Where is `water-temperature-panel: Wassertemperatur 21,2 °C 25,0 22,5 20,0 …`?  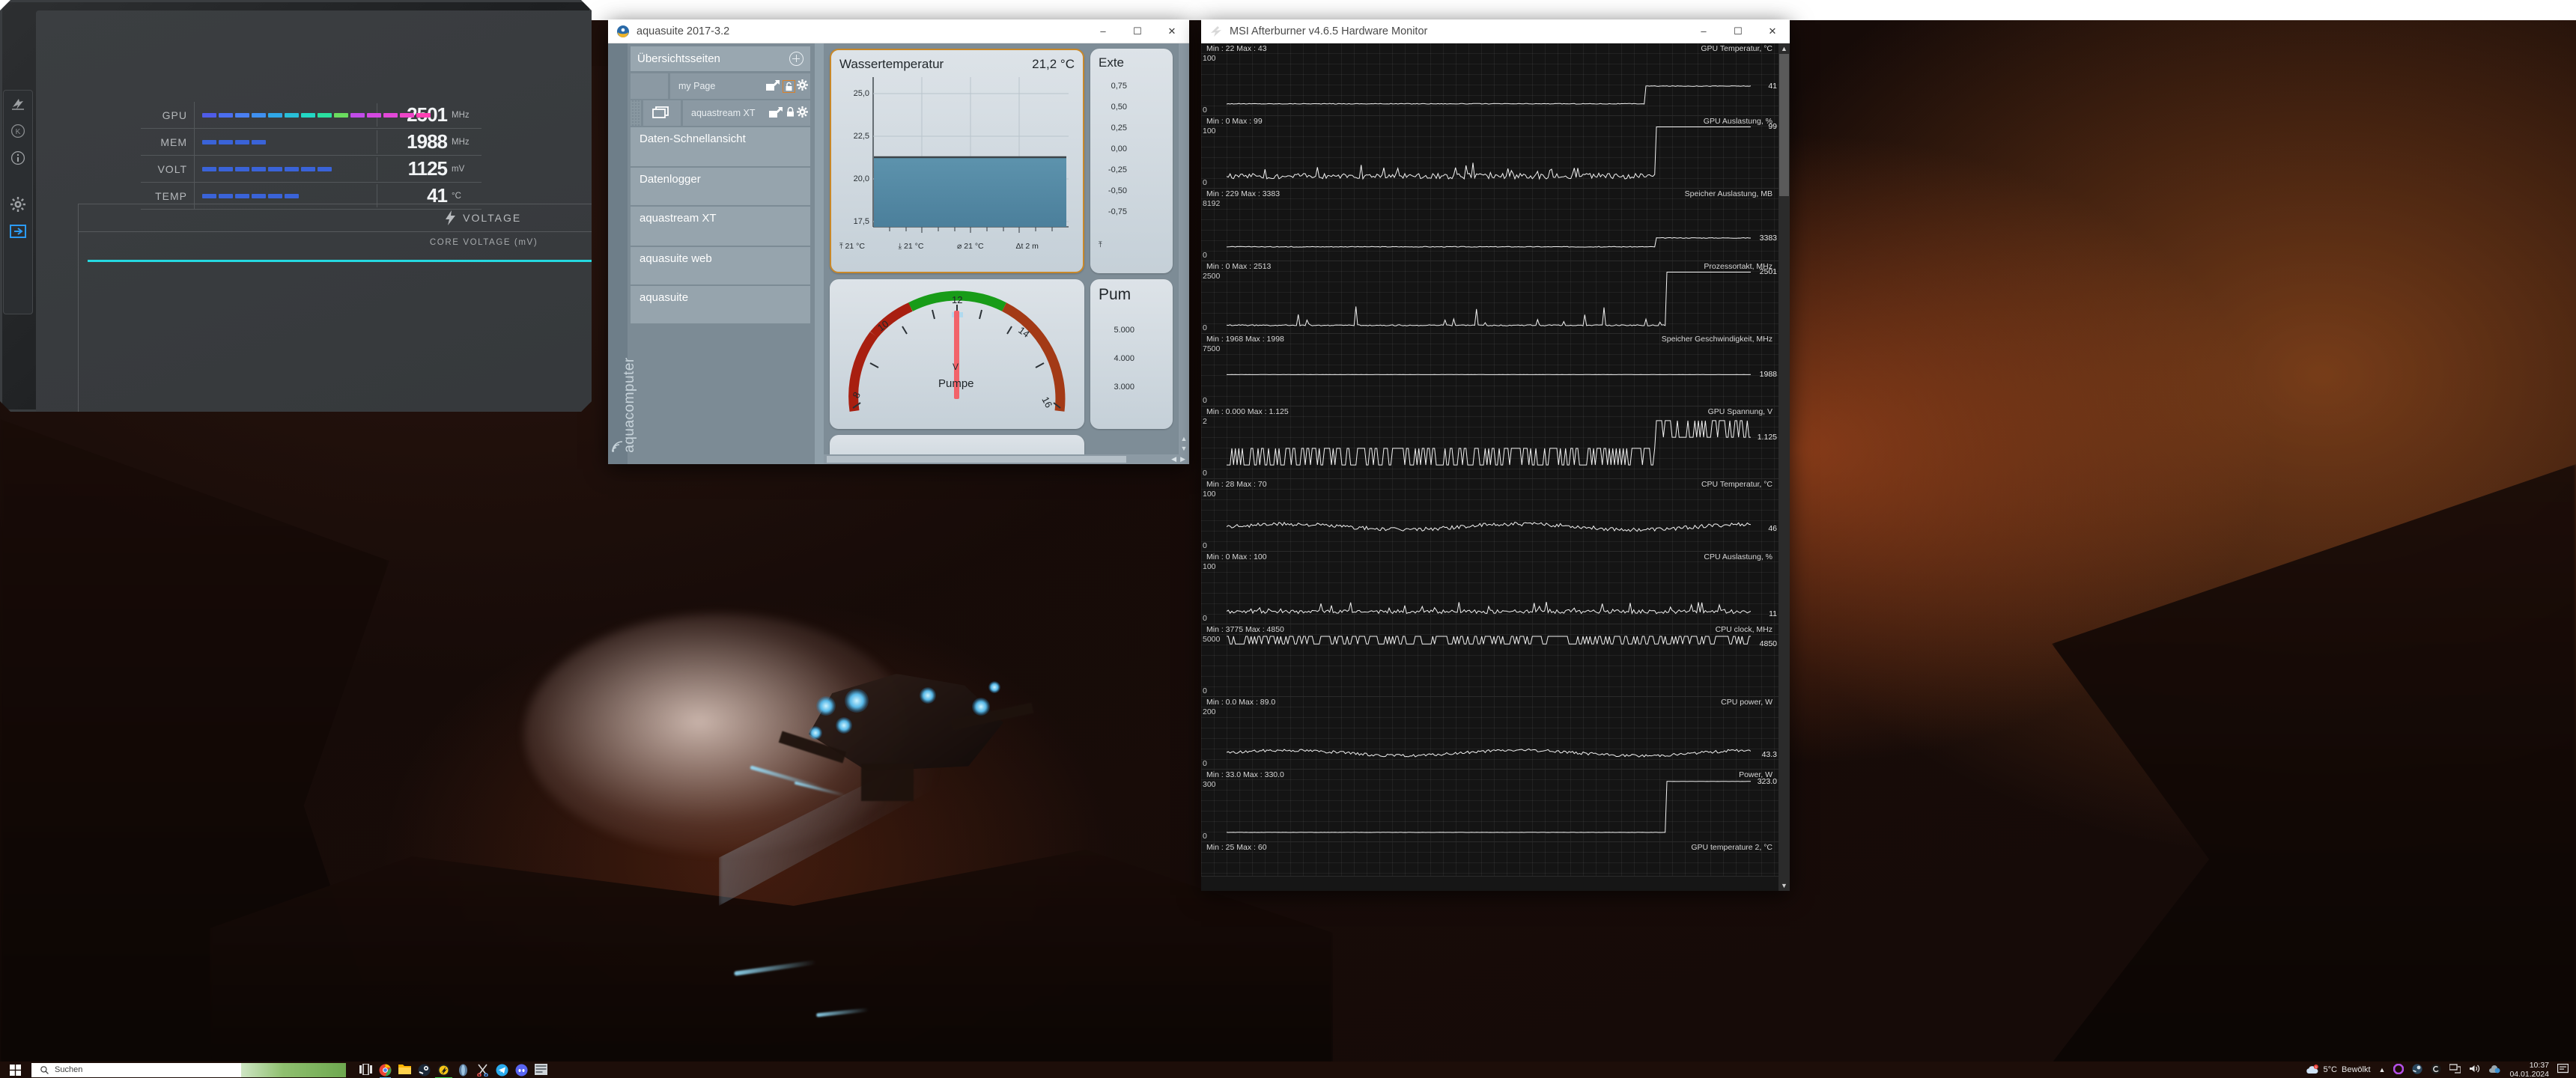 water-temperature-panel: Wassertemperatur 21,2 °C 25,0 22,5 20,0 … is located at coordinates (957, 161).